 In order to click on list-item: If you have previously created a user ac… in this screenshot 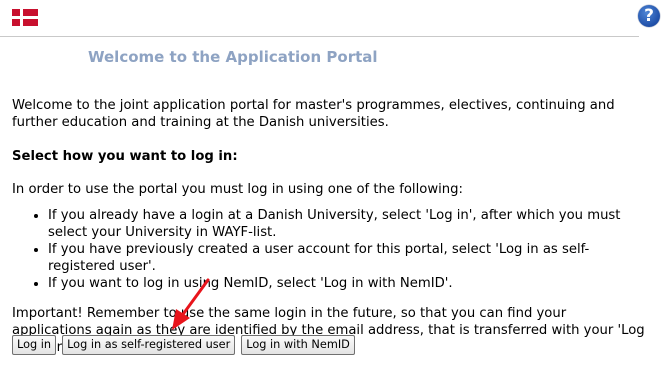, I will do `click(348, 258)`.